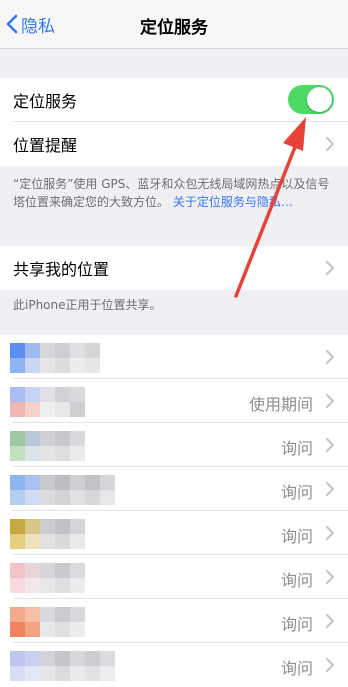 The width and height of the screenshot is (348, 687). I want to click on app-row: 使用期间, so click(174, 401).